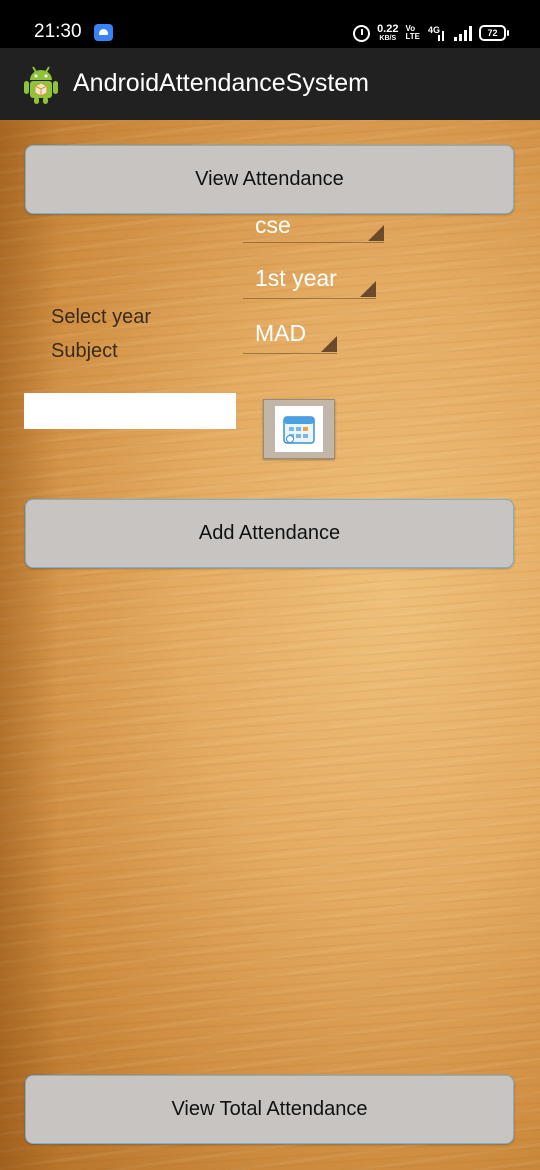  I want to click on action-bar: AndroidAttendanceSystem, so click(270, 84).